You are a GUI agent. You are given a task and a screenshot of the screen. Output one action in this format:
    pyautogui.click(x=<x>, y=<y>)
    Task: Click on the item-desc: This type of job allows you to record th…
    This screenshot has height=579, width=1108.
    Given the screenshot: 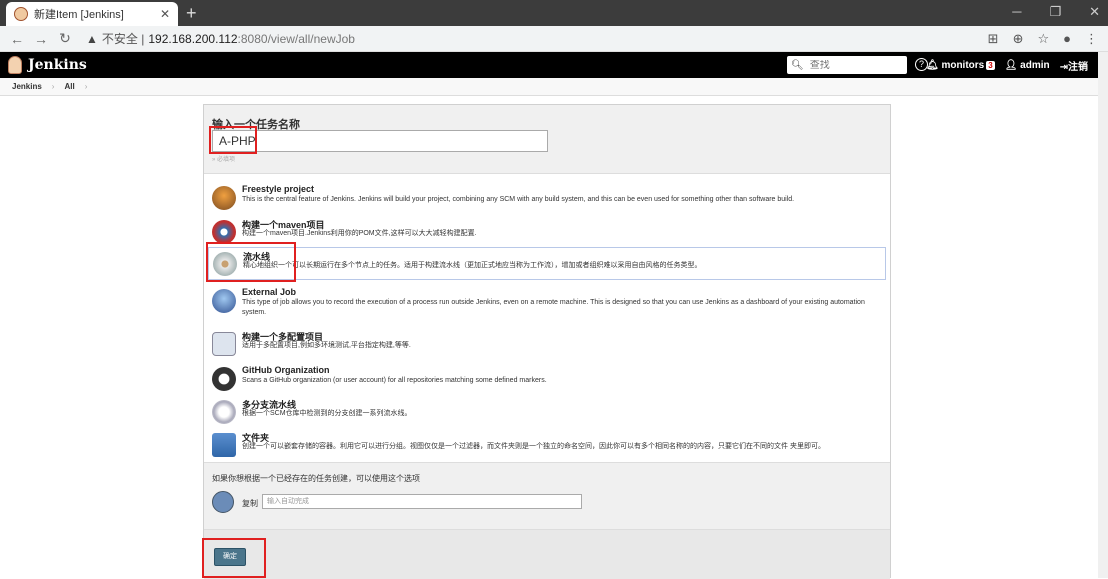 What is the action you would take?
    pyautogui.click(x=553, y=307)
    